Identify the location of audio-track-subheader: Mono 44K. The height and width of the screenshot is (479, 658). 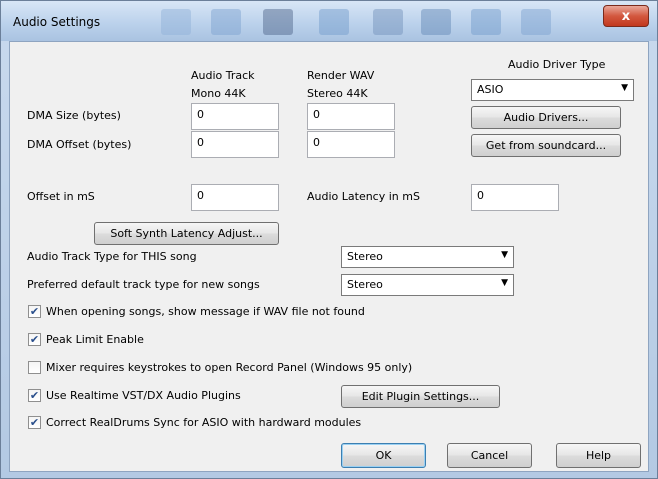
(218, 93).